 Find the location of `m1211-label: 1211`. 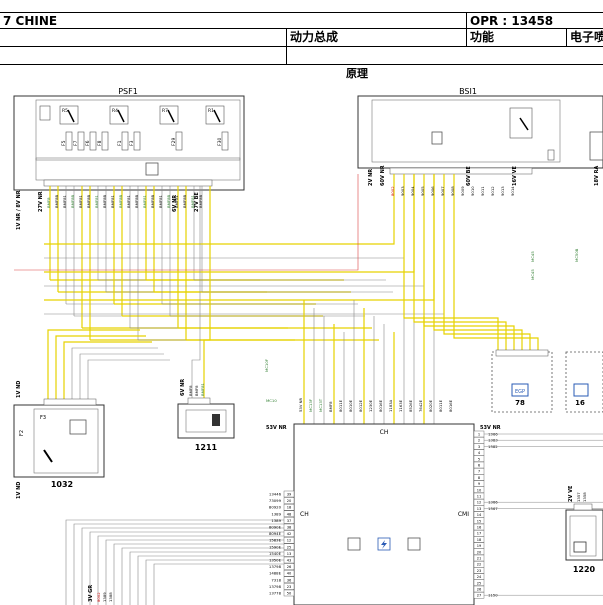

m1211-label: 1211 is located at coordinates (206, 447).